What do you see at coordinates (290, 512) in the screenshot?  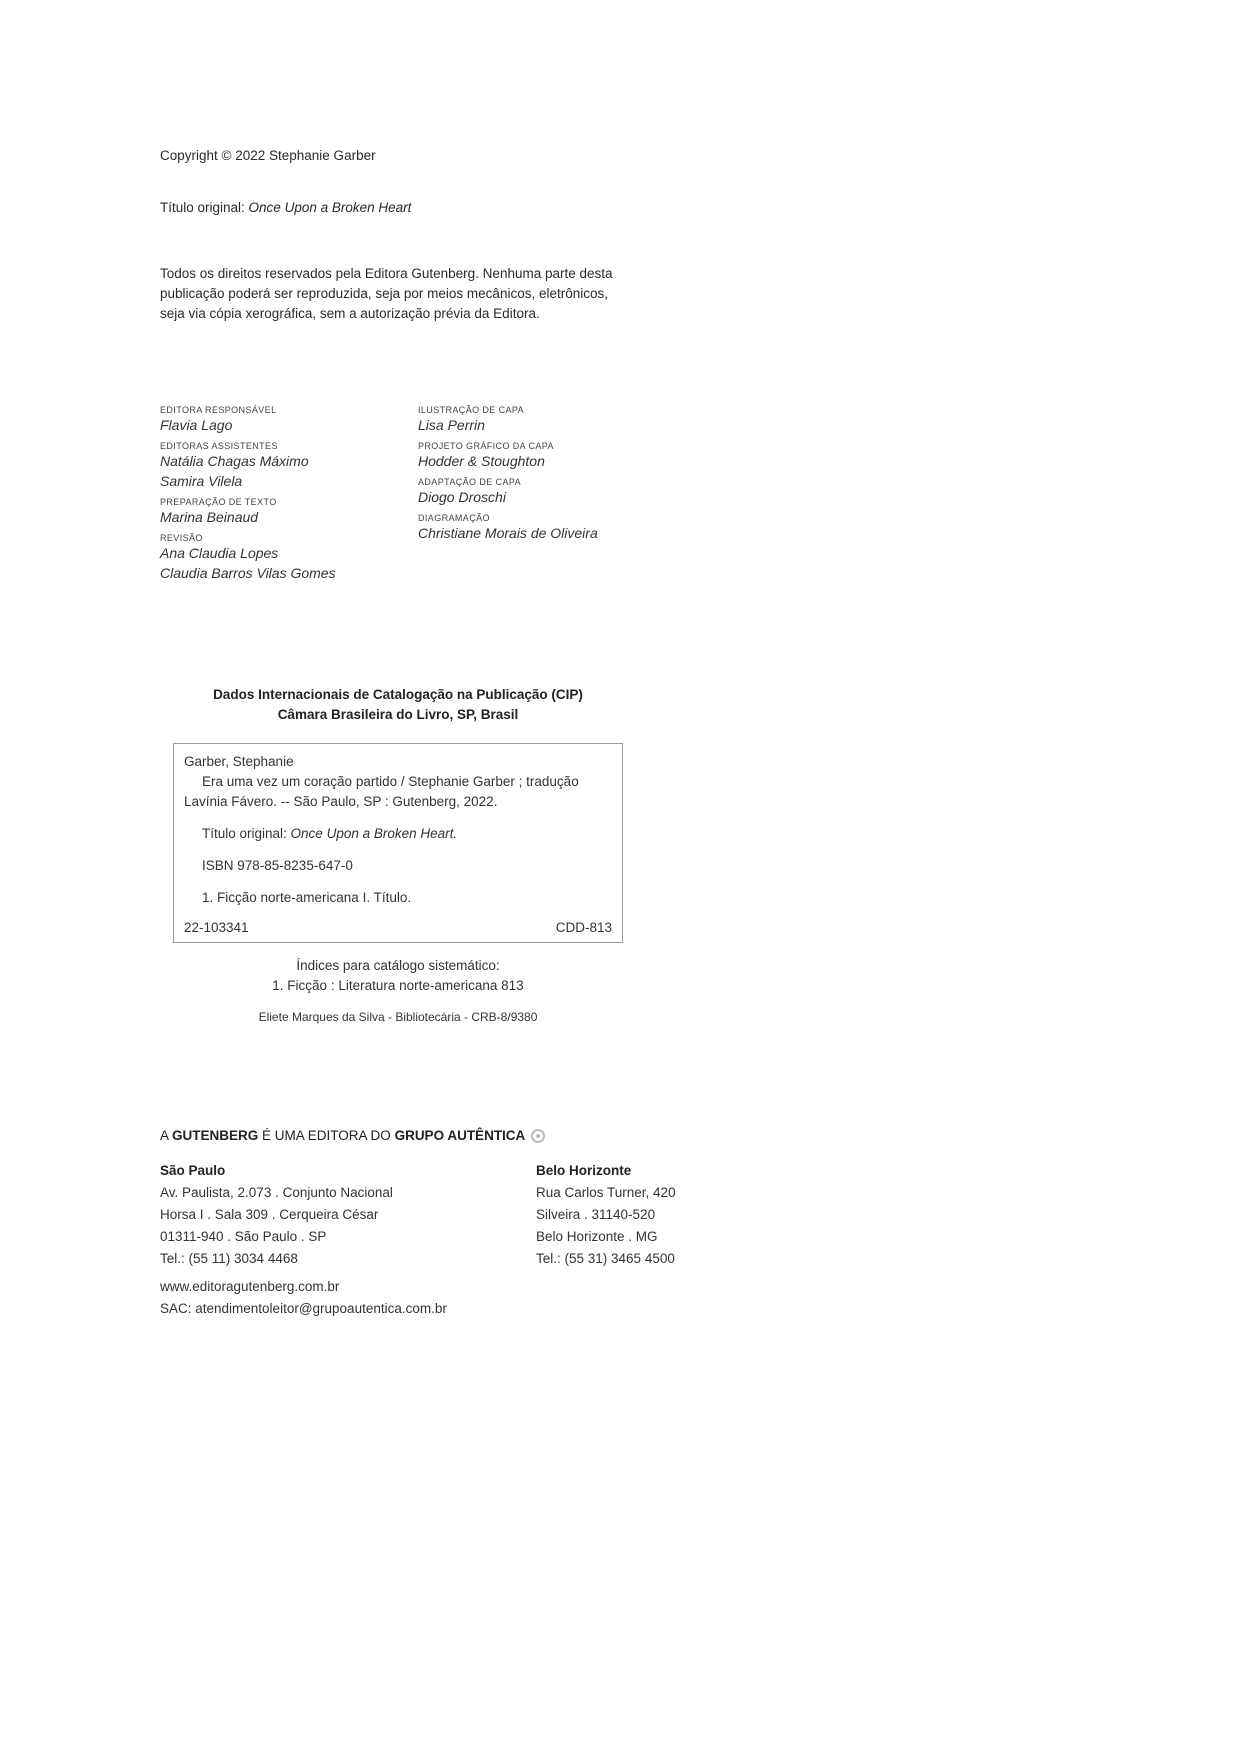 I see `credit-block: Preparação de texto Marina Beinaud` at bounding box center [290, 512].